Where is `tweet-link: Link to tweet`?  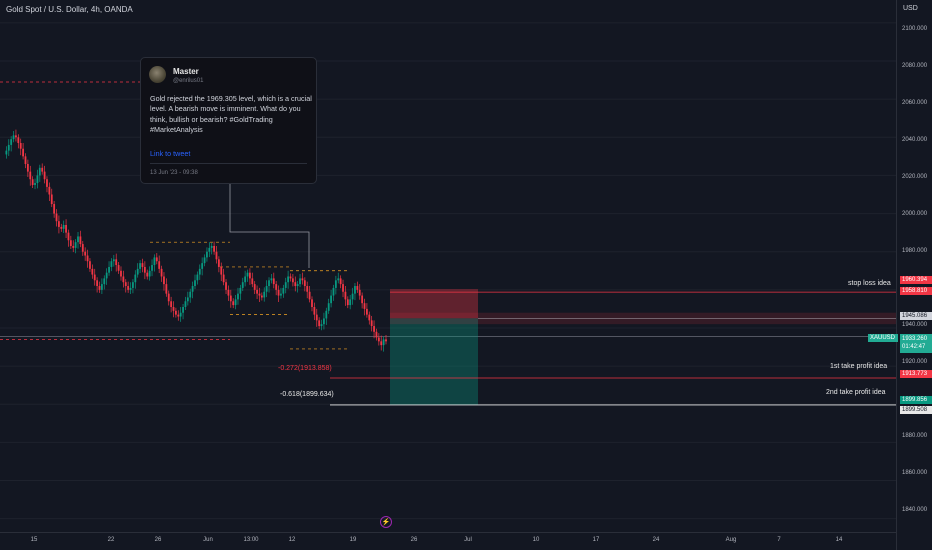
tweet-link: Link to tweet is located at coordinates (170, 153).